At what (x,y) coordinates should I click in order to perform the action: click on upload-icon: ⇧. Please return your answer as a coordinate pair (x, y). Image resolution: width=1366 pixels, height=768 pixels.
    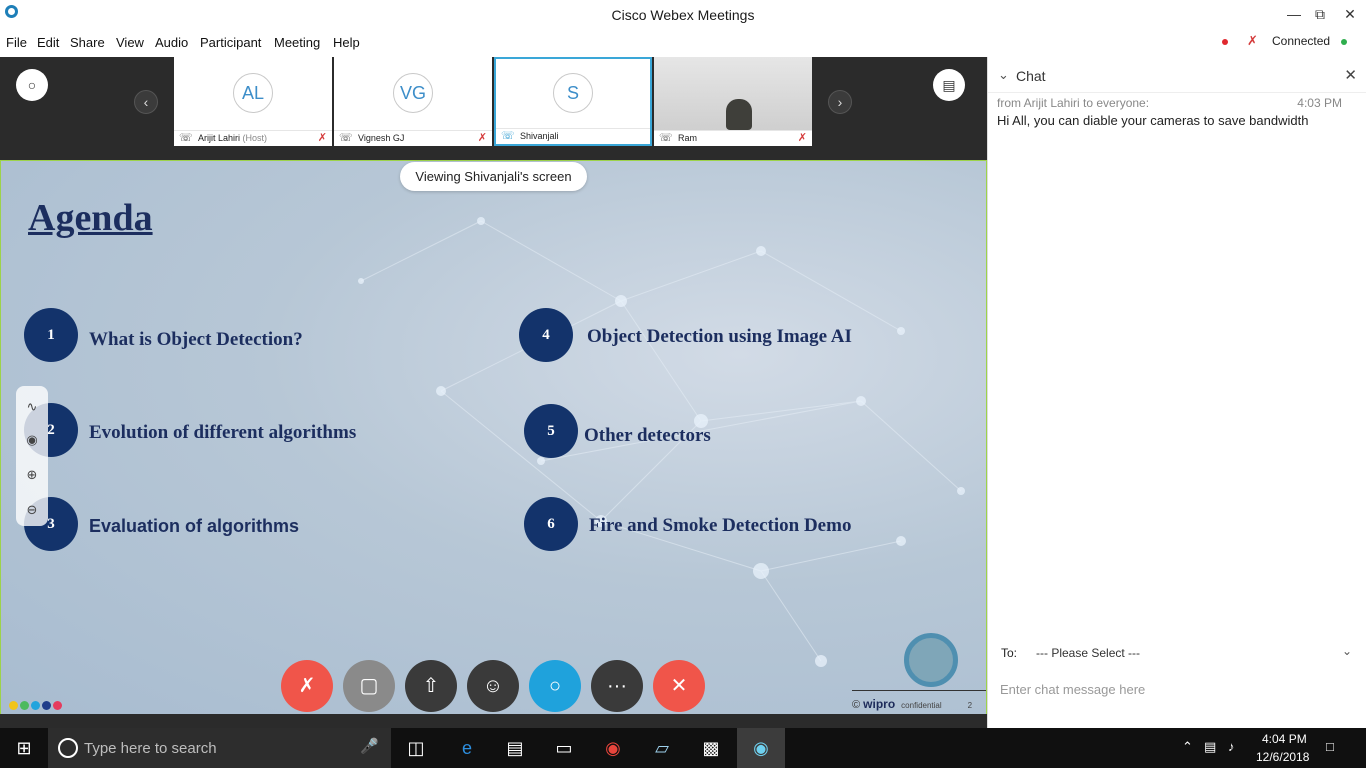
    Looking at the image, I should click on (431, 686).